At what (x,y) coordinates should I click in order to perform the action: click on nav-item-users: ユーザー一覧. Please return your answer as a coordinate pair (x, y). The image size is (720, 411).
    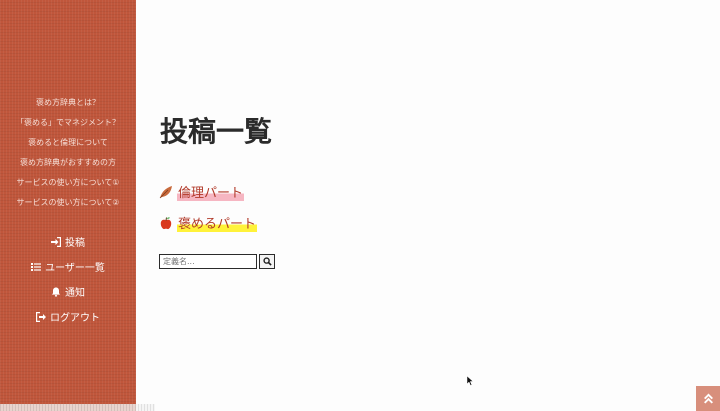
    Looking at the image, I should click on (68, 266).